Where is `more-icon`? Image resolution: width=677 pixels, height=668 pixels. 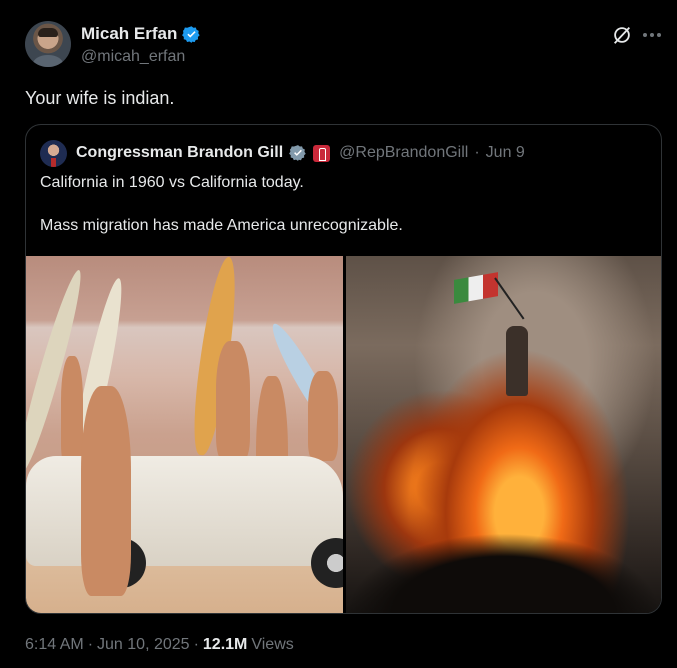 more-icon is located at coordinates (652, 35).